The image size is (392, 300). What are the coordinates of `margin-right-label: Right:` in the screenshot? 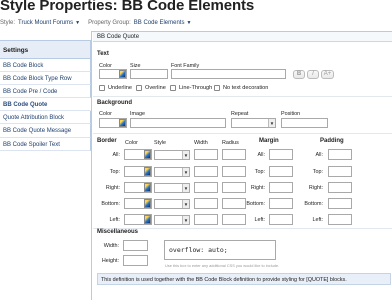 It's located at (257, 188).